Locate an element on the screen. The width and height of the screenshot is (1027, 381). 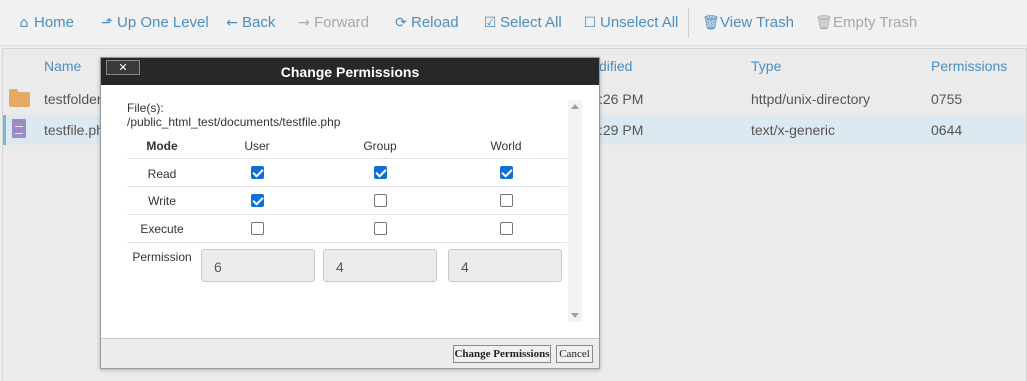
read-group-checkbox is located at coordinates (380, 172).